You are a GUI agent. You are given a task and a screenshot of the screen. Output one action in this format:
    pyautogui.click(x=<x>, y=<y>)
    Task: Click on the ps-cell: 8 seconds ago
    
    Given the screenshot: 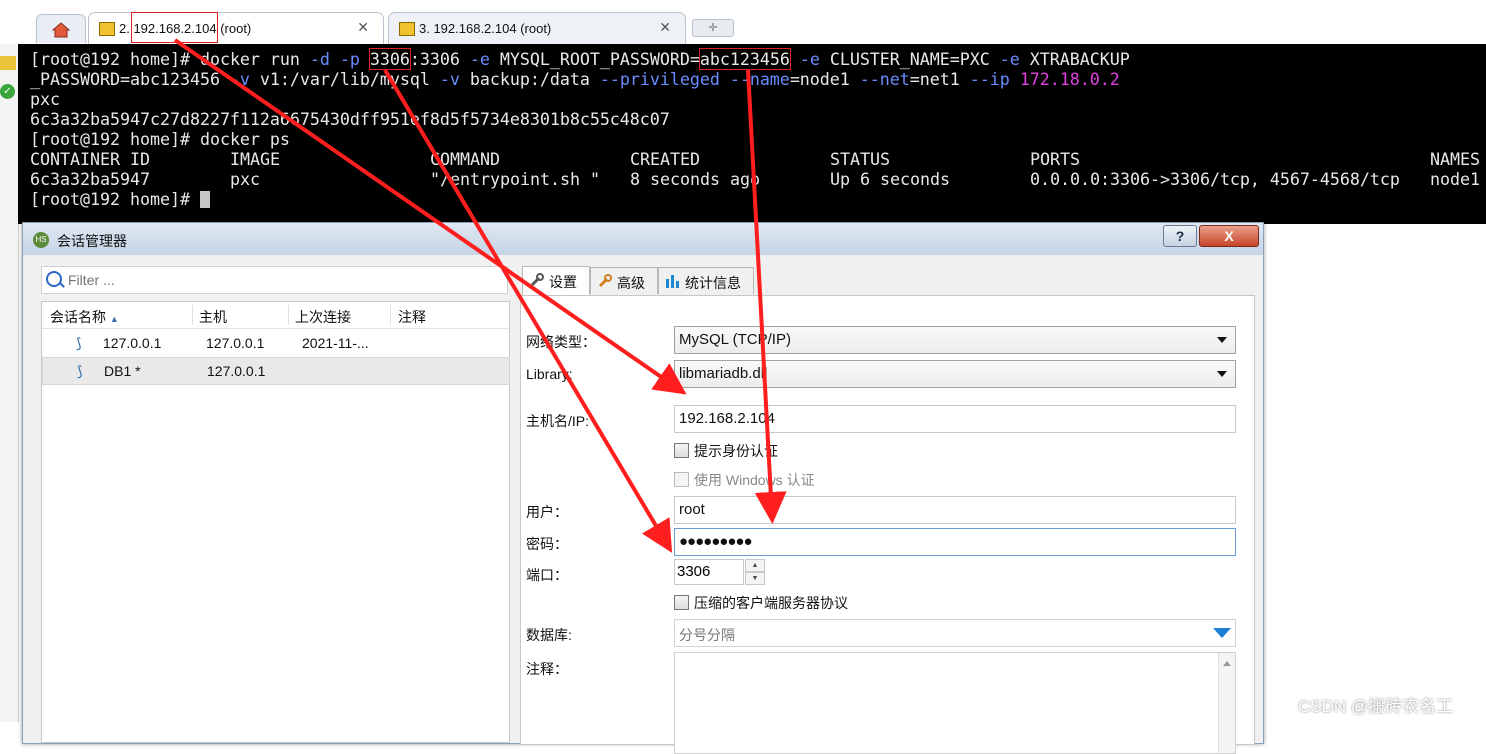 What is the action you would take?
    pyautogui.click(x=695, y=179)
    